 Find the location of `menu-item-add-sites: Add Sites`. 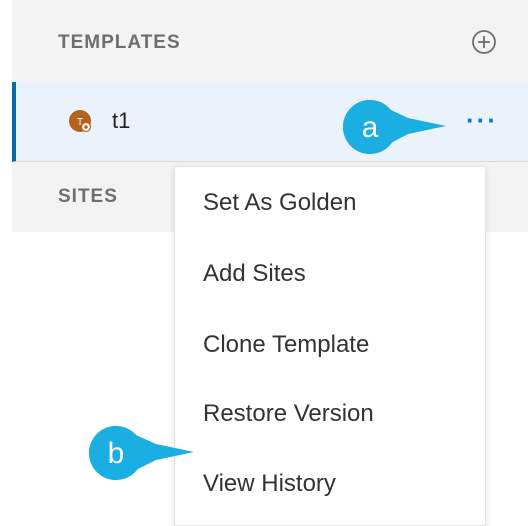

menu-item-add-sites: Add Sites is located at coordinates (254, 274).